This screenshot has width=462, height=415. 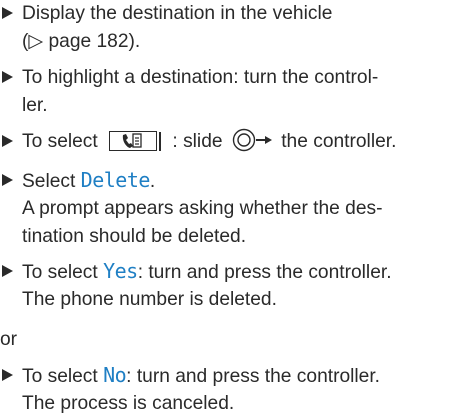 I want to click on step-2-line-2: ler., so click(x=35, y=105).